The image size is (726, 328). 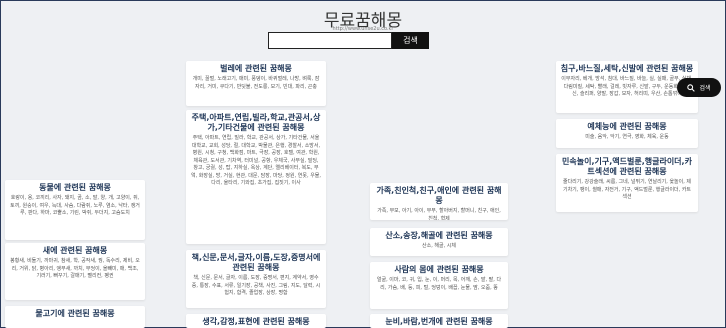 I want to click on card-title: 산소,송장,해골에 관련된 꿈해몽, so click(x=439, y=234).